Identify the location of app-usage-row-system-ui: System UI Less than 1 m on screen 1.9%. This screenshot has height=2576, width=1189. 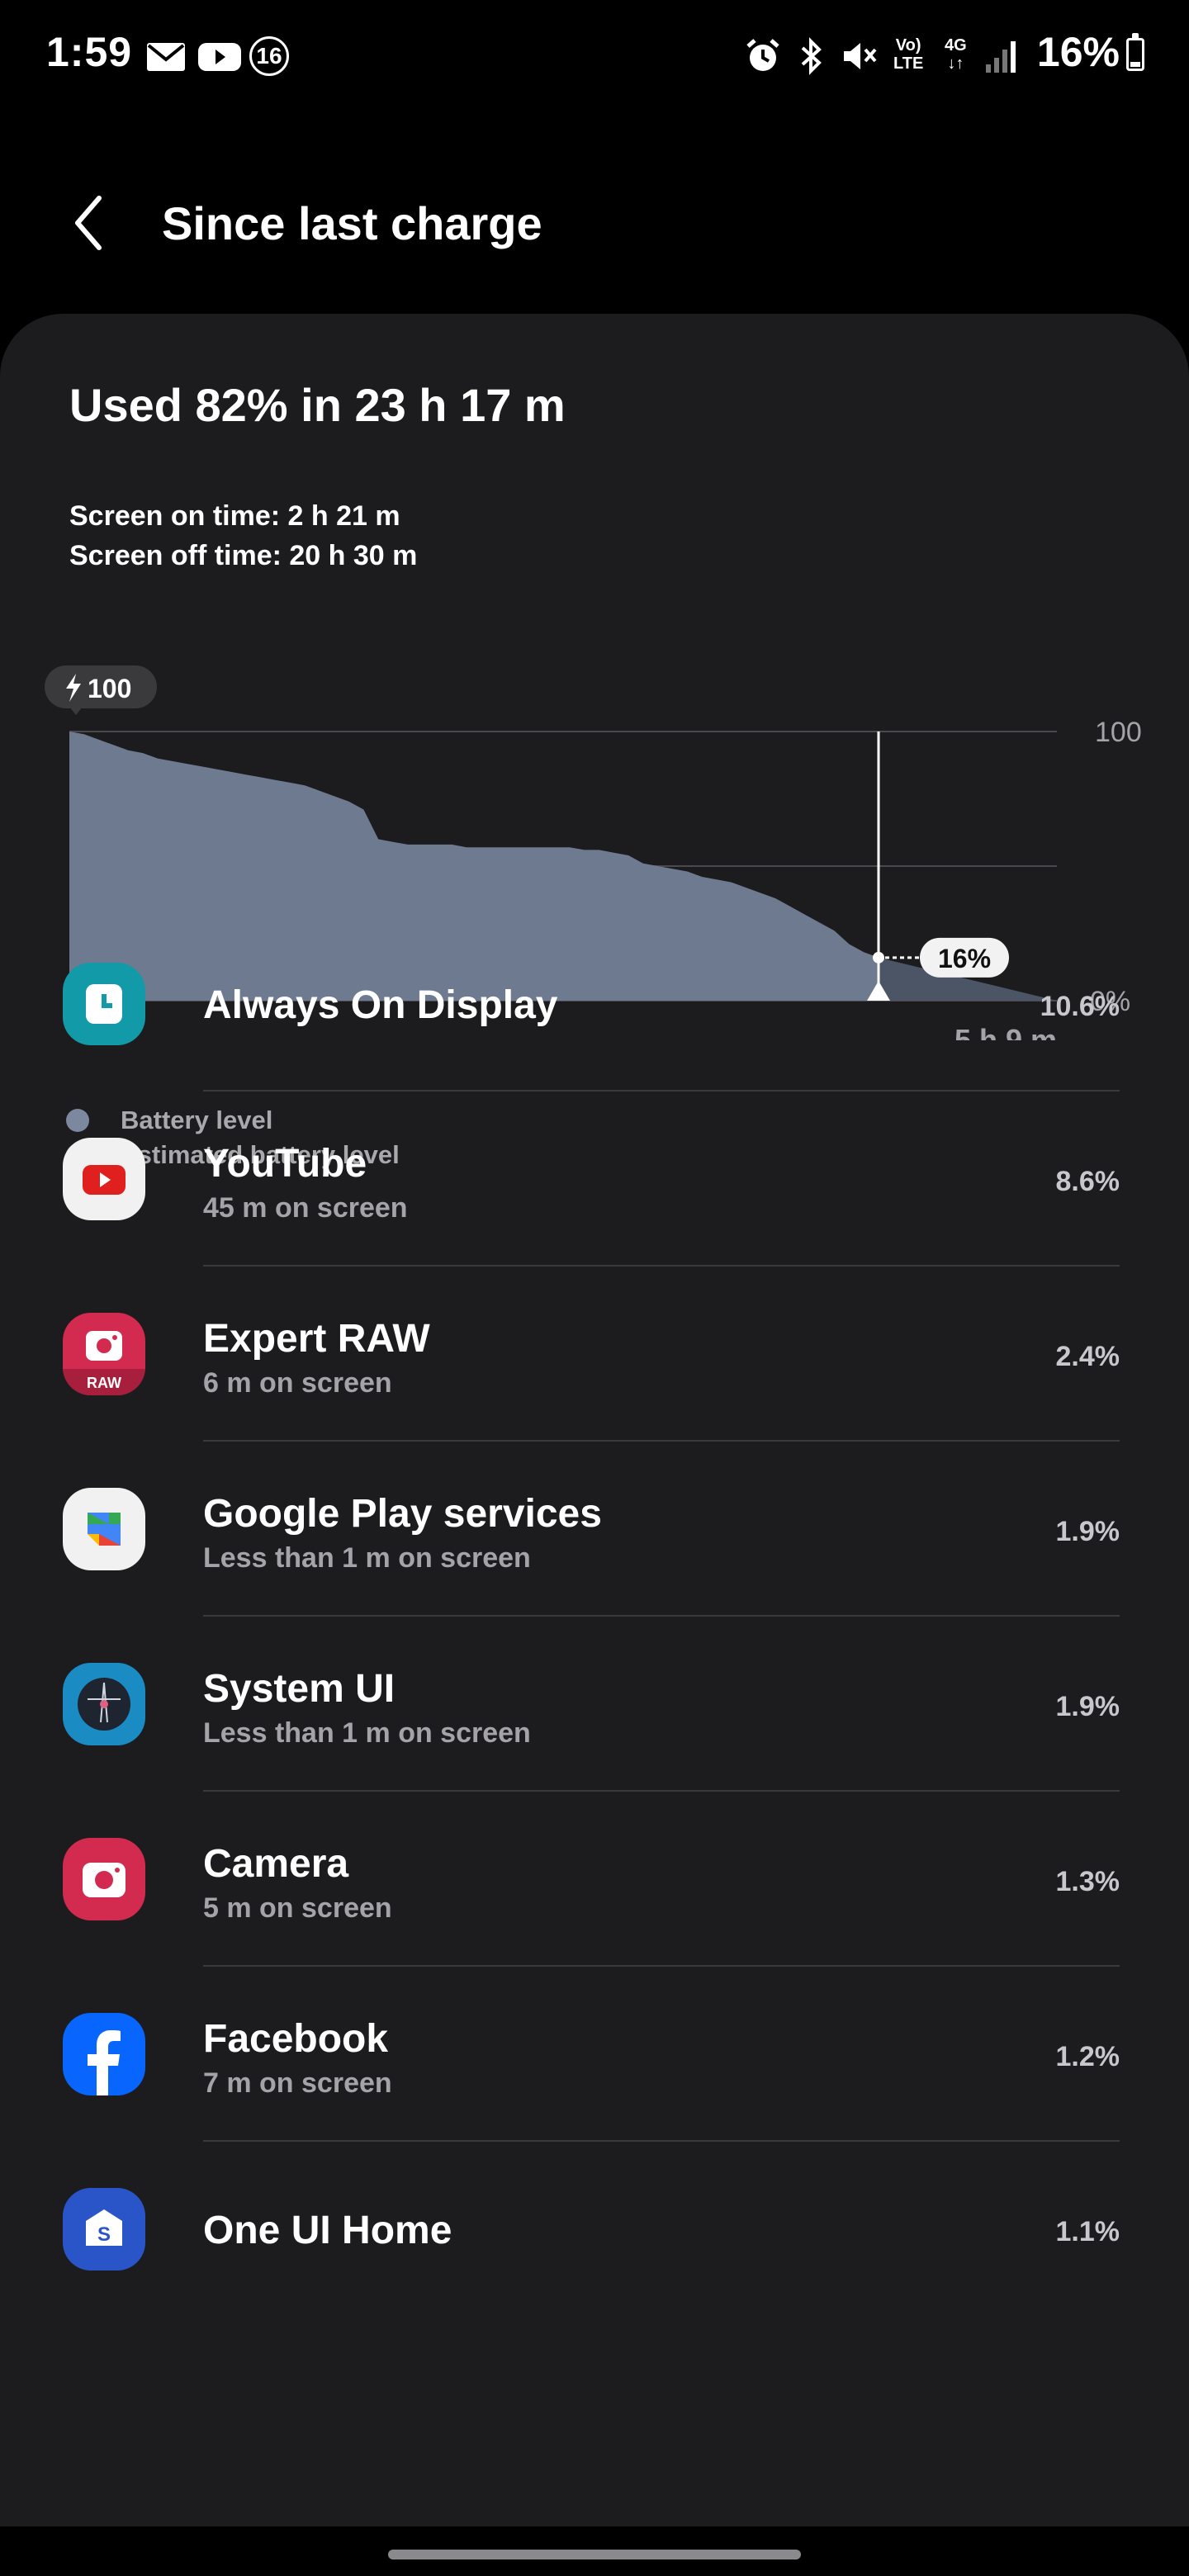
(594, 1704).